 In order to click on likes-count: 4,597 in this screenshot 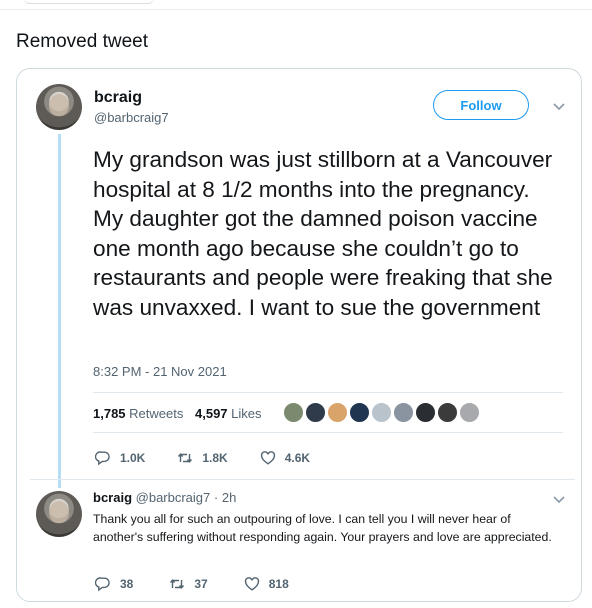, I will do `click(211, 413)`.